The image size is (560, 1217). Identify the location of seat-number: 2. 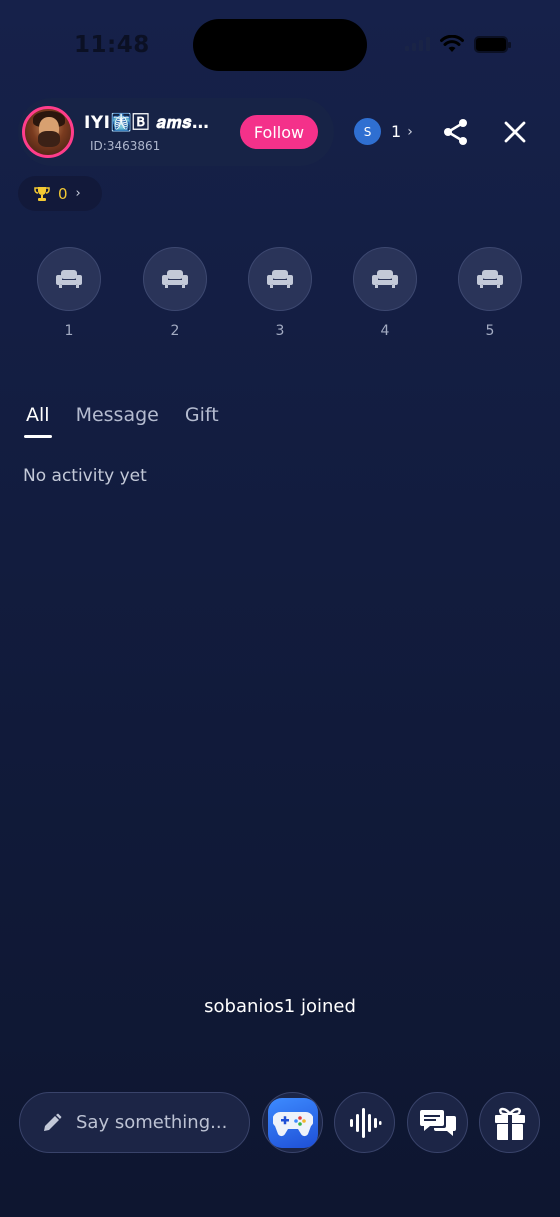
(175, 331).